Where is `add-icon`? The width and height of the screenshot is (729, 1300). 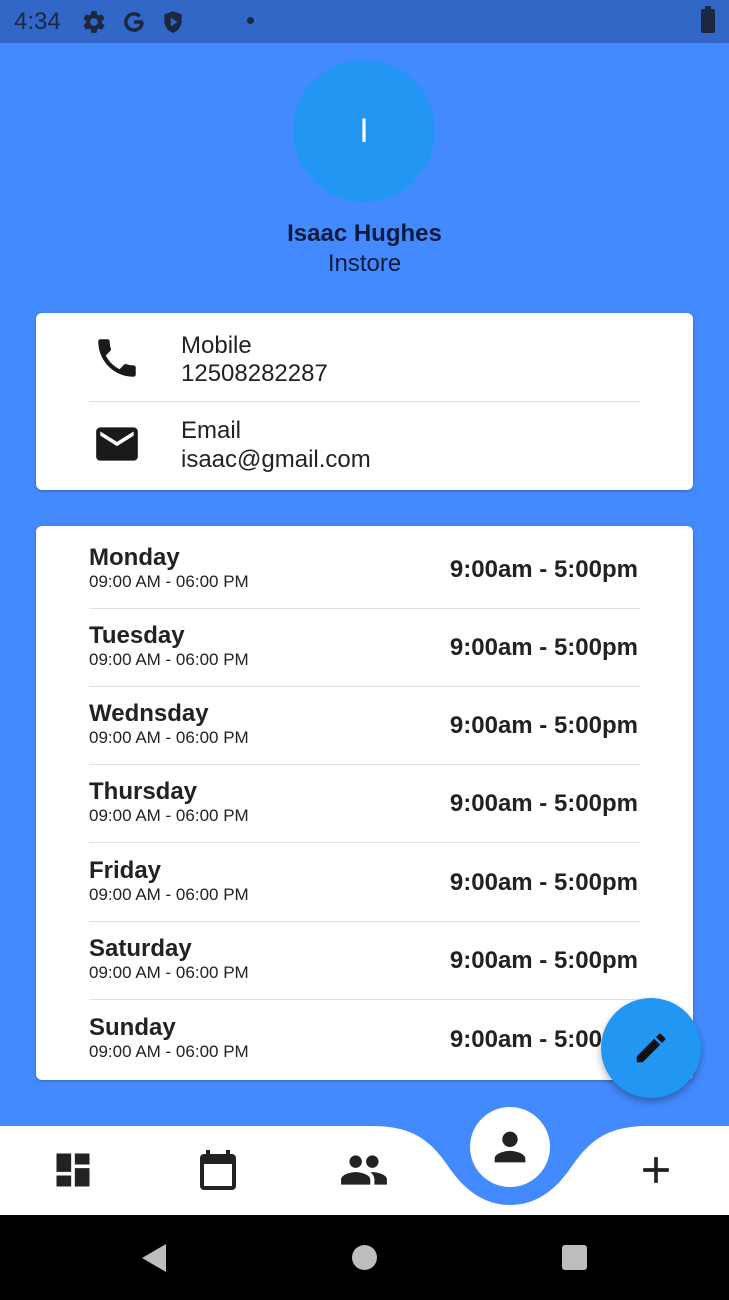 add-icon is located at coordinates (656, 1170).